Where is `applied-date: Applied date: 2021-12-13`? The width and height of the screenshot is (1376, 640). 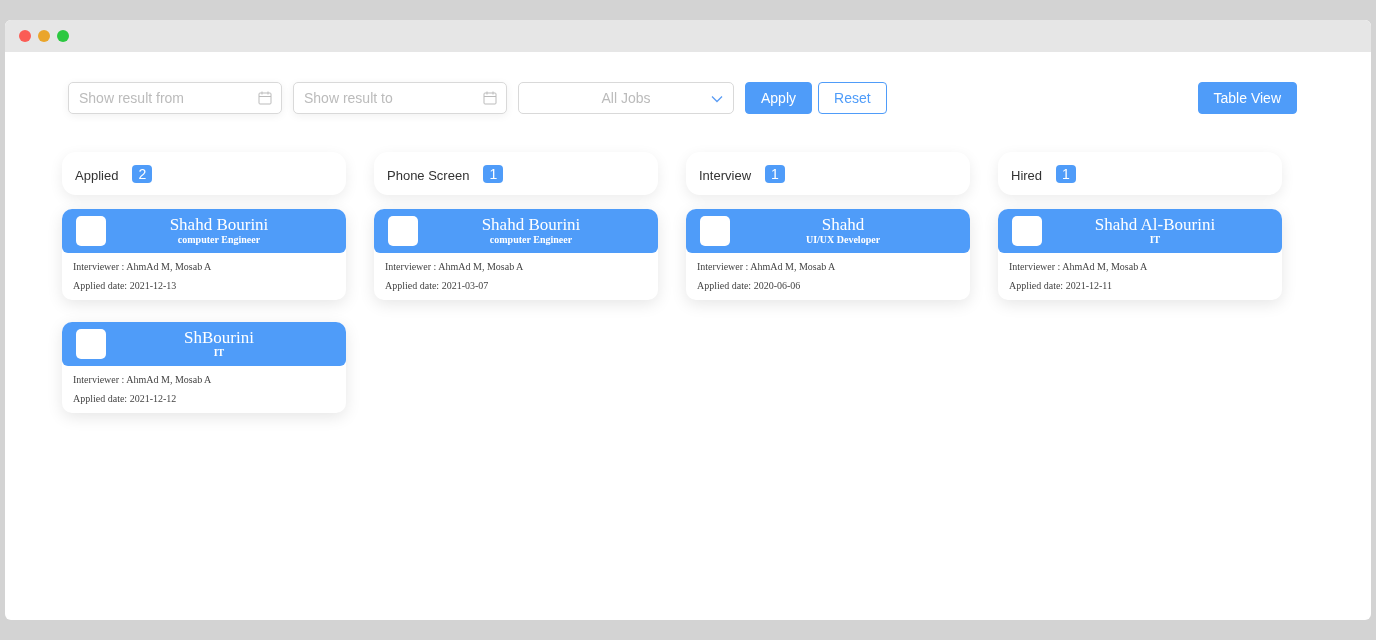 applied-date: Applied date: 2021-12-13 is located at coordinates (125, 285).